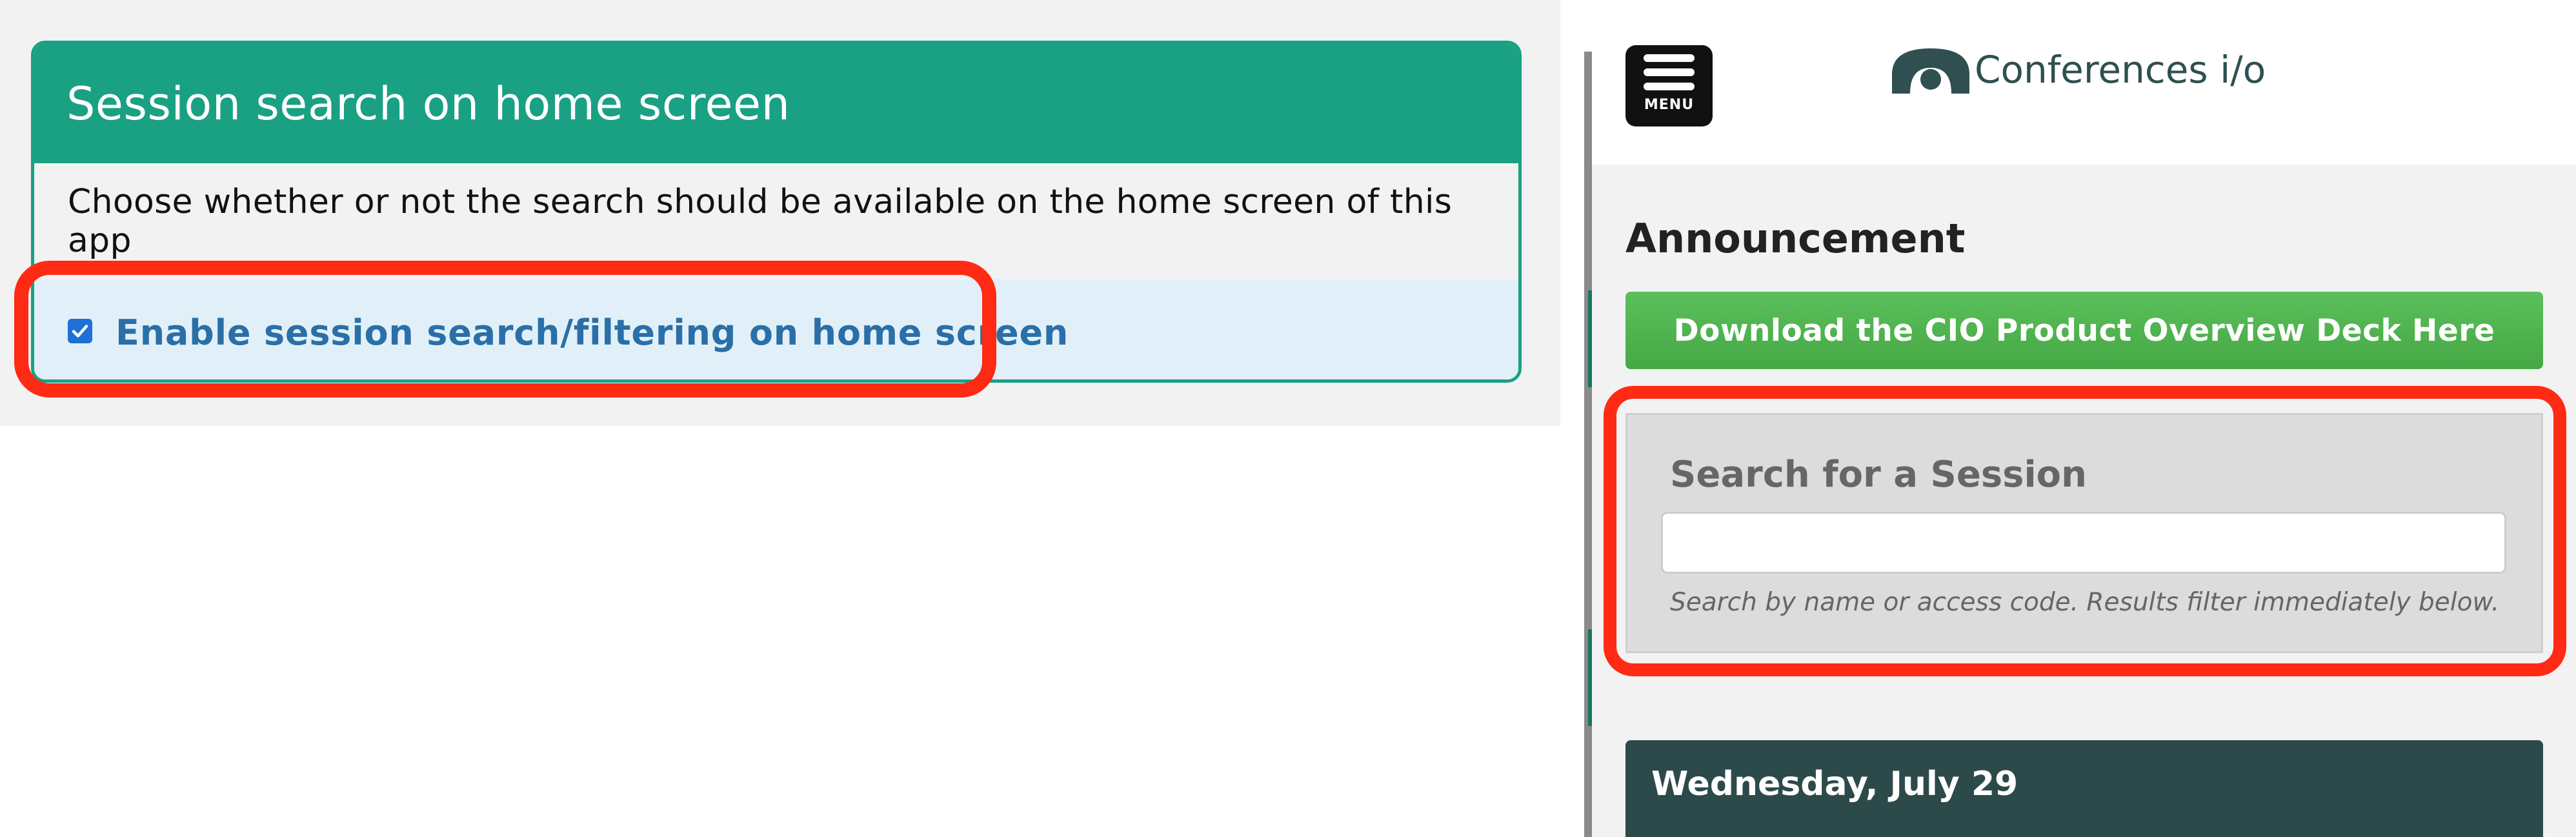 The image size is (2576, 837). I want to click on highlight-annotation-left, so click(505, 329).